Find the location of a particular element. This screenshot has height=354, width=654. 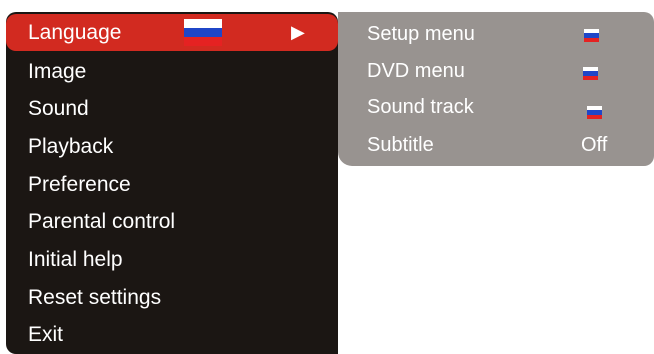

menu-item-label: Language is located at coordinates (75, 32).